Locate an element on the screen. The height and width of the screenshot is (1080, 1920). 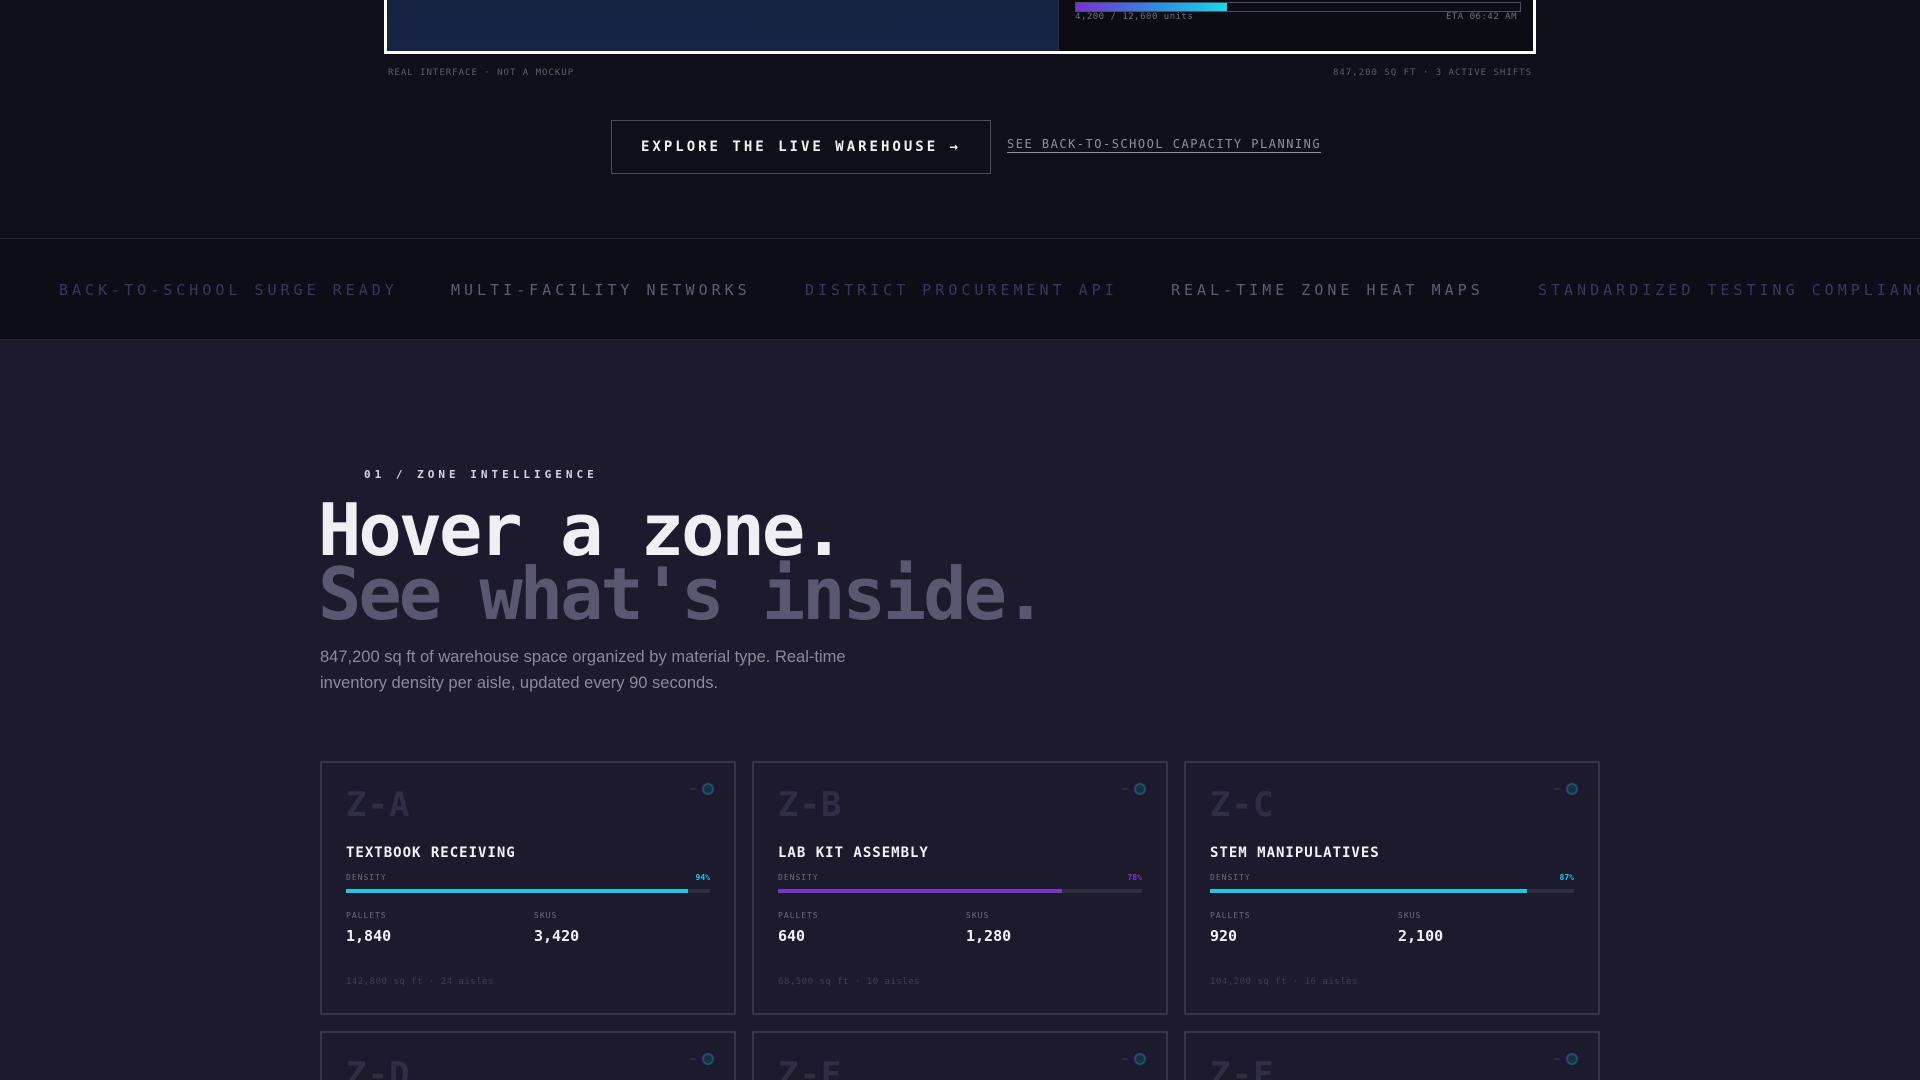
zone-card-z-e: Z-E is located at coordinates (960, 1055).